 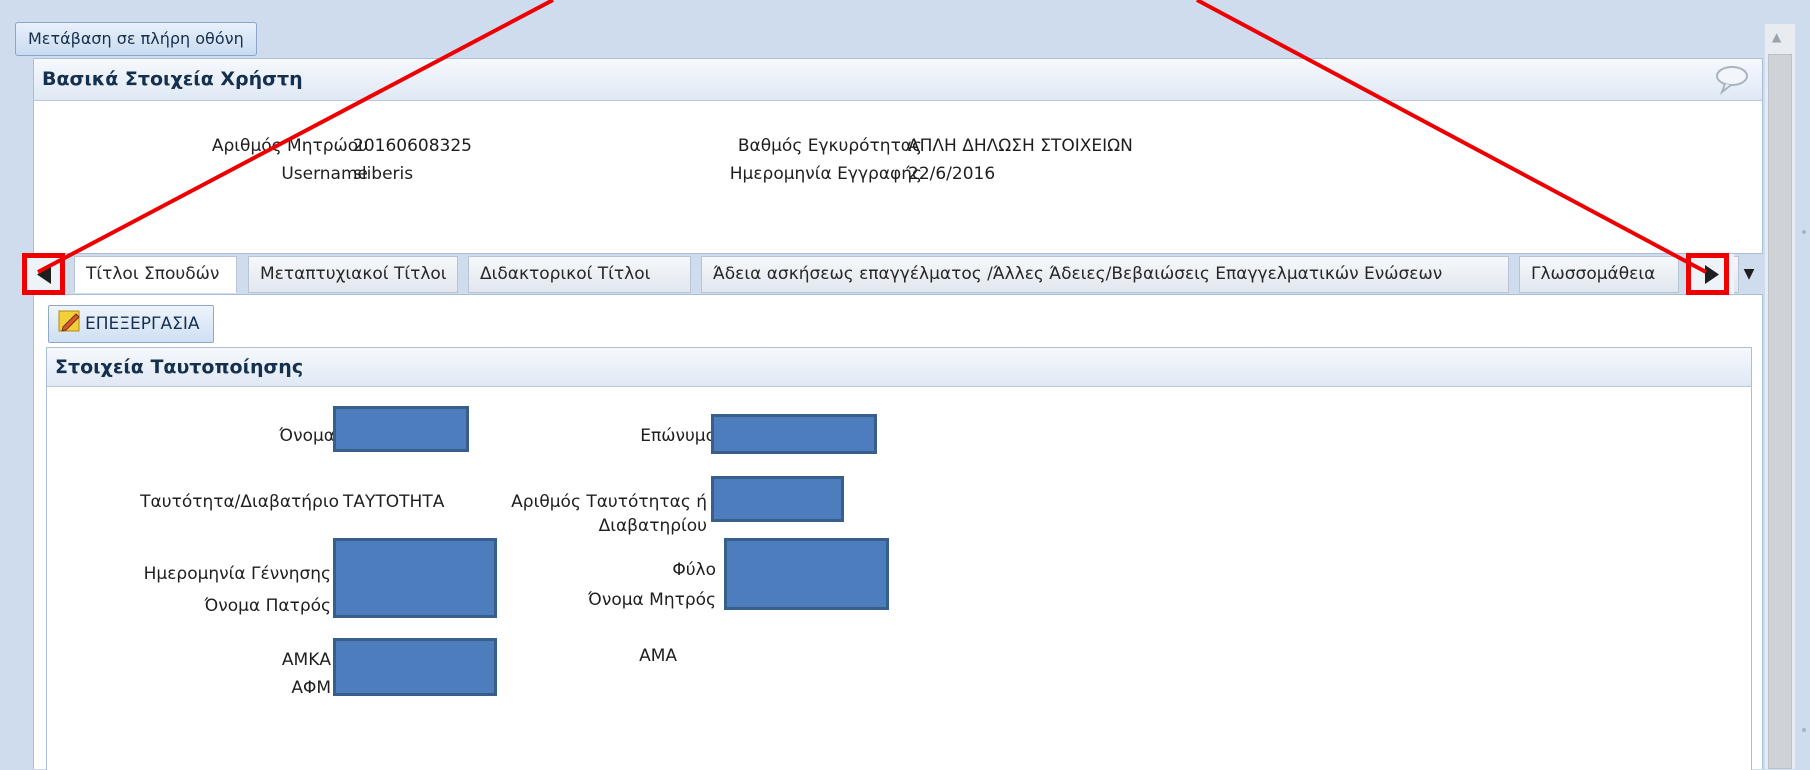 What do you see at coordinates (43, 274) in the screenshot?
I see `annotation-box-left` at bounding box center [43, 274].